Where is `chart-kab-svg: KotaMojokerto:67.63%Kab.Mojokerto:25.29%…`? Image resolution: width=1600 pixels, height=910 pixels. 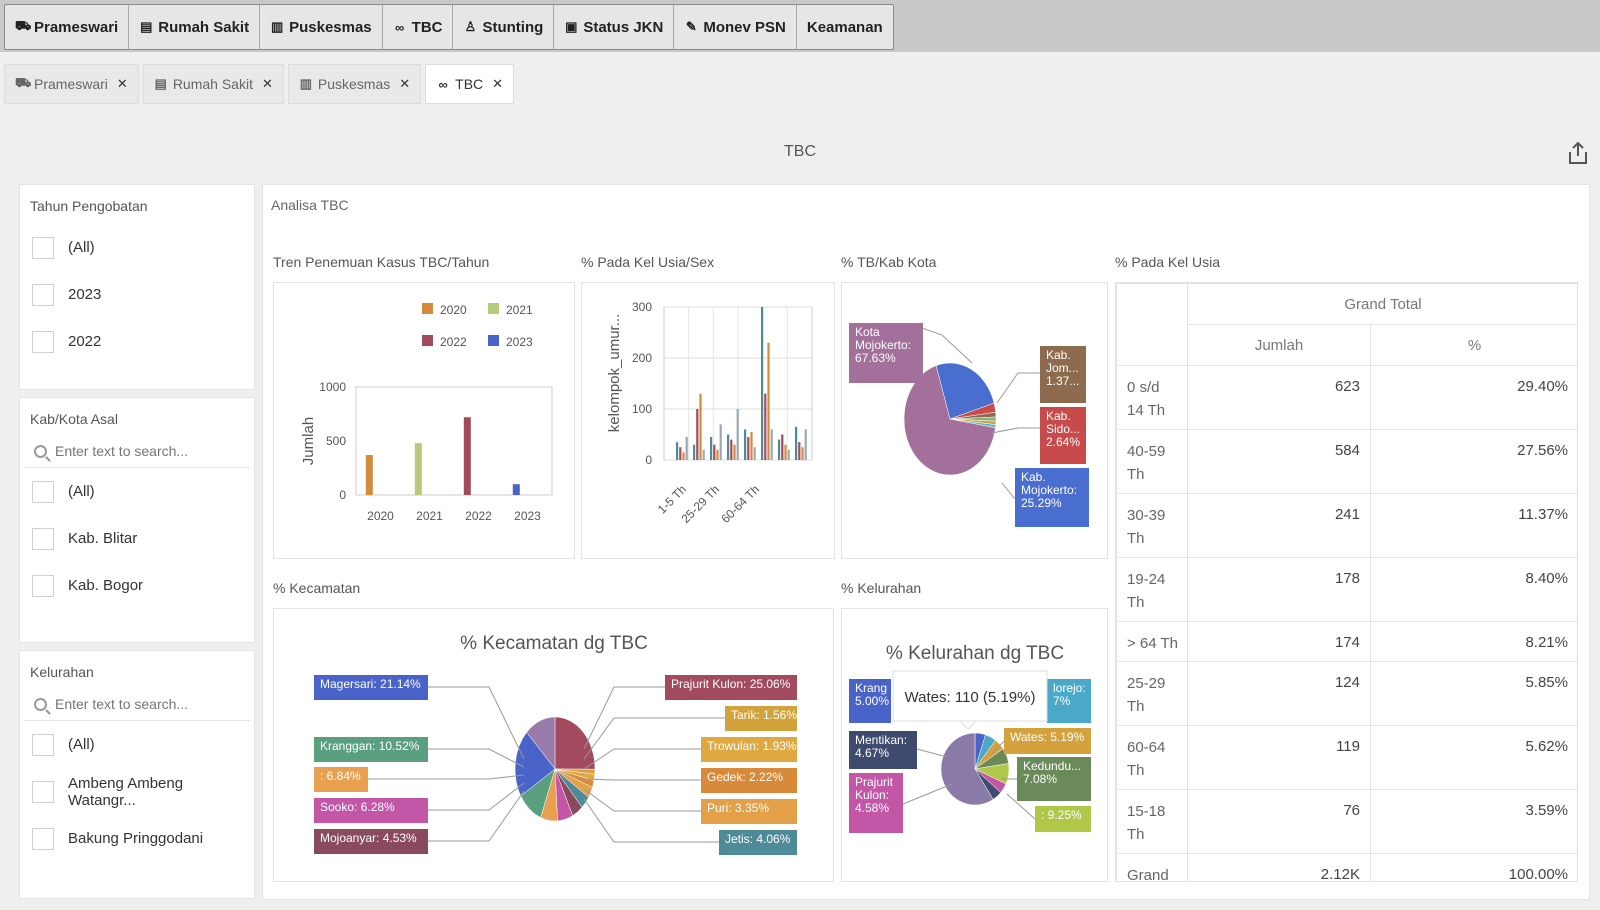
chart-kab-svg: KotaMojokerto:67.63%Kab.Mojokerto:25.29%… is located at coordinates (969, 425).